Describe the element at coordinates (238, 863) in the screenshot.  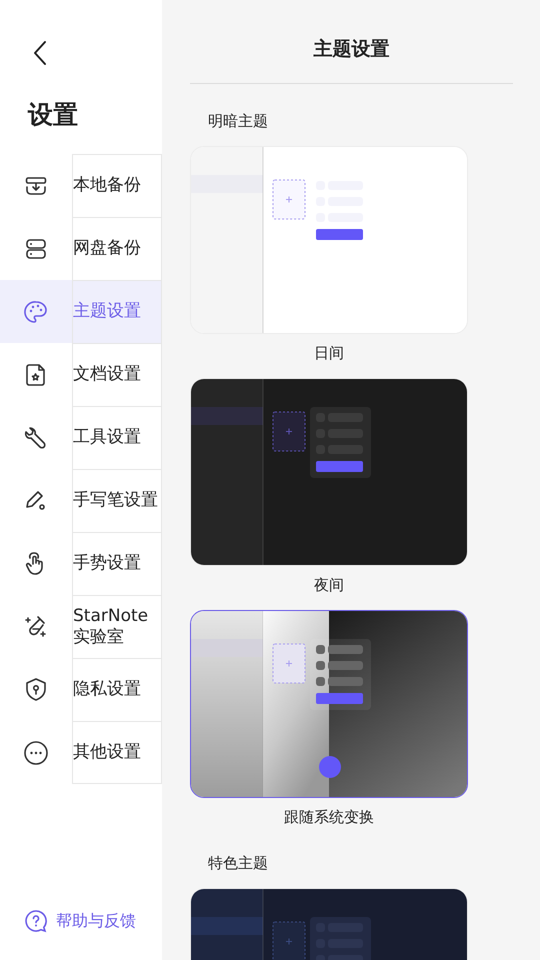
I see `section-title: 特色主题` at that location.